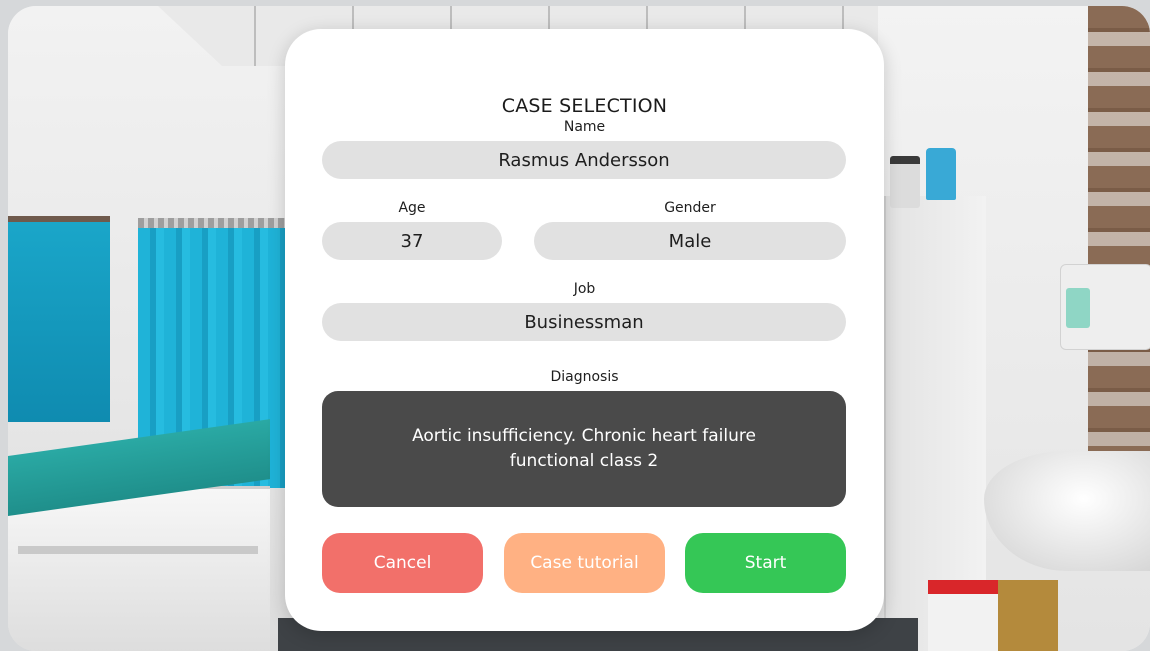 This screenshot has width=1150, height=651. Describe the element at coordinates (765, 563) in the screenshot. I see `start-button: Start` at that location.